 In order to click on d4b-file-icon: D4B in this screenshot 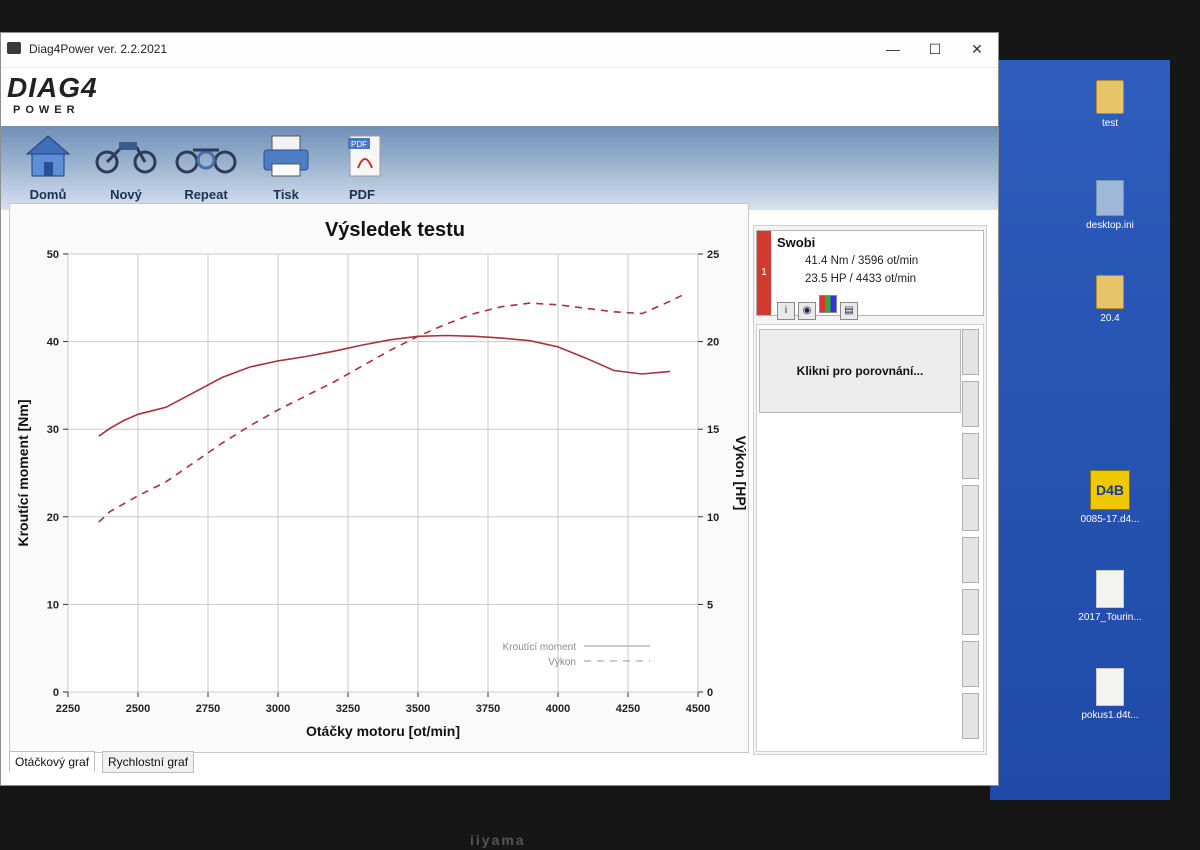, I will do `click(1110, 490)`.